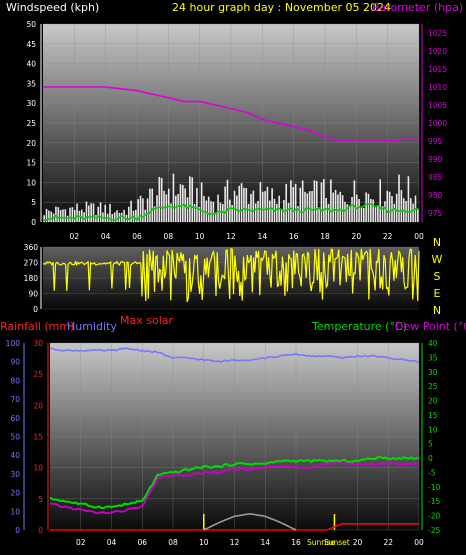 The image size is (466, 555). Describe the element at coordinates (435, 177) in the screenshot. I see `barometer-tick-label: 985` at that location.